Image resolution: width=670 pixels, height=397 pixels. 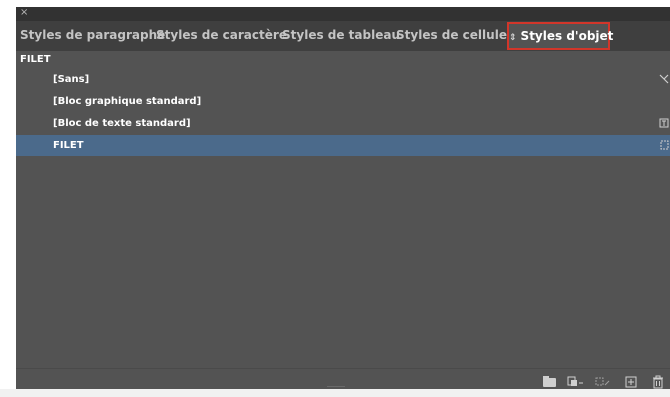 What do you see at coordinates (343, 14) in the screenshot?
I see `panel-title-bar: ×` at bounding box center [343, 14].